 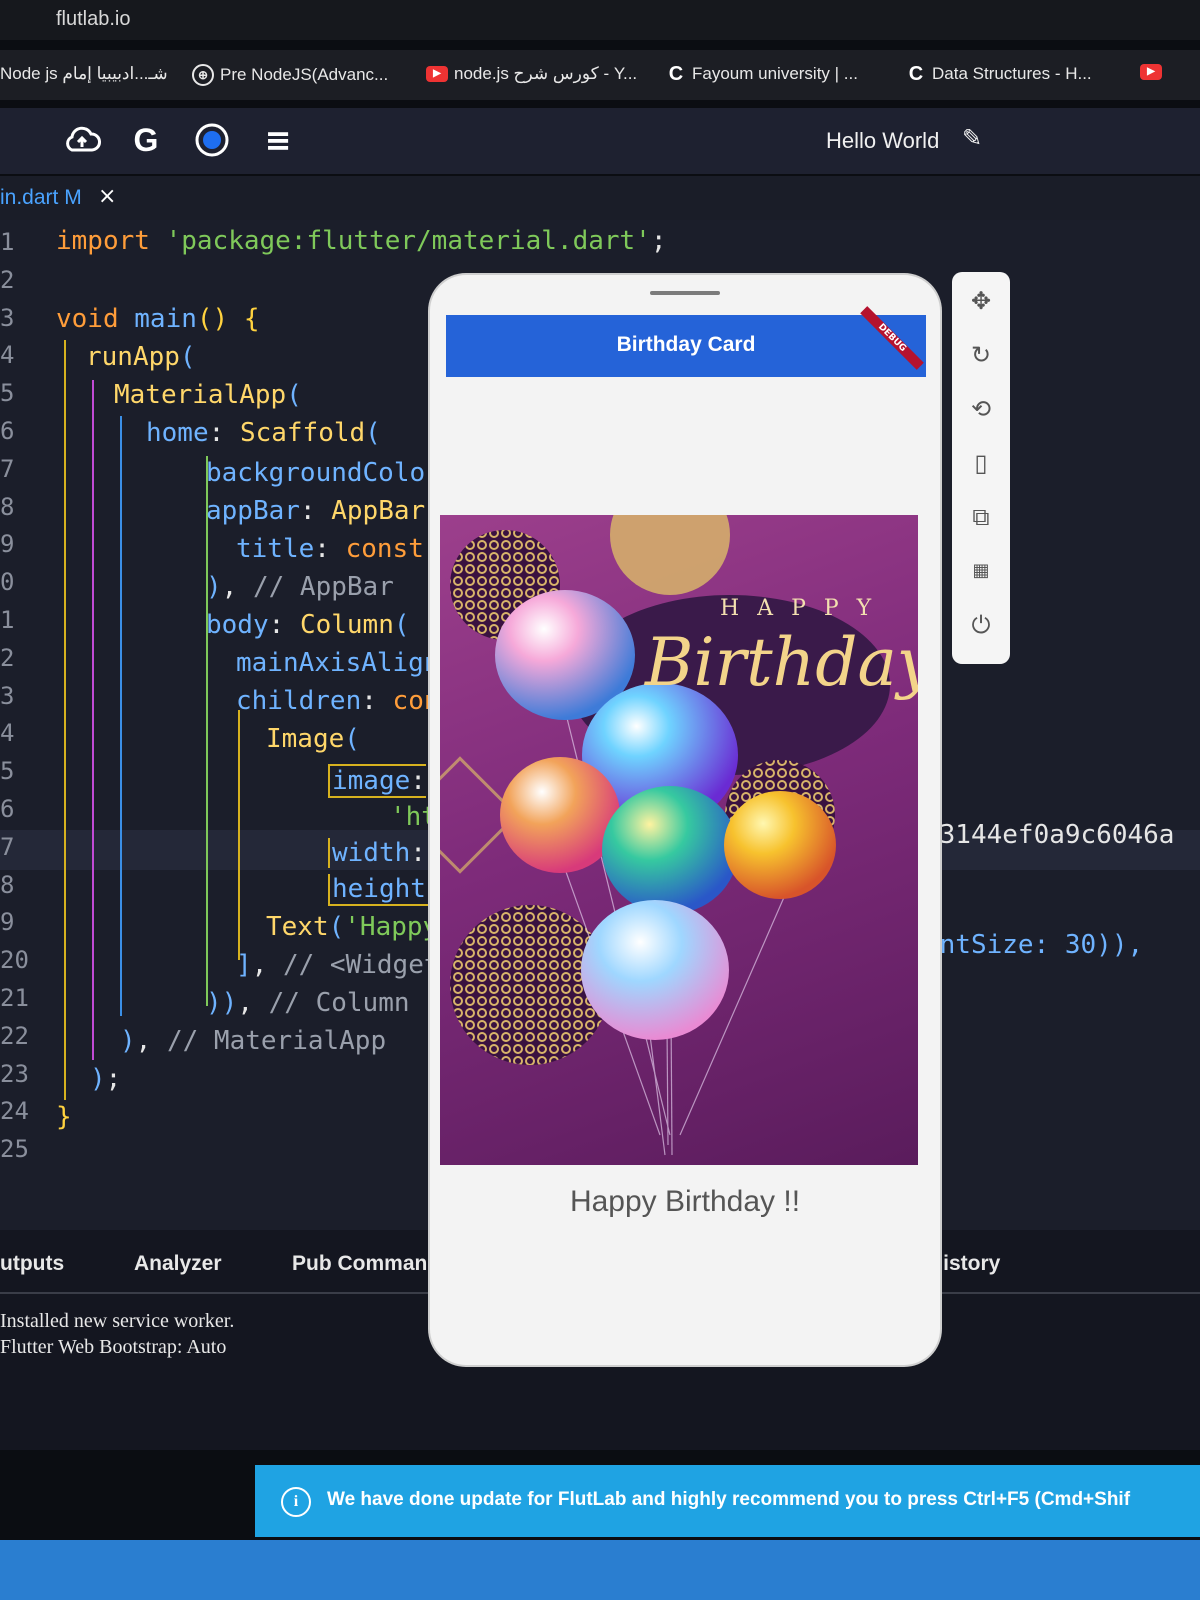 What do you see at coordinates (330, 549) in the screenshot?
I see `code-line: title: const` at bounding box center [330, 549].